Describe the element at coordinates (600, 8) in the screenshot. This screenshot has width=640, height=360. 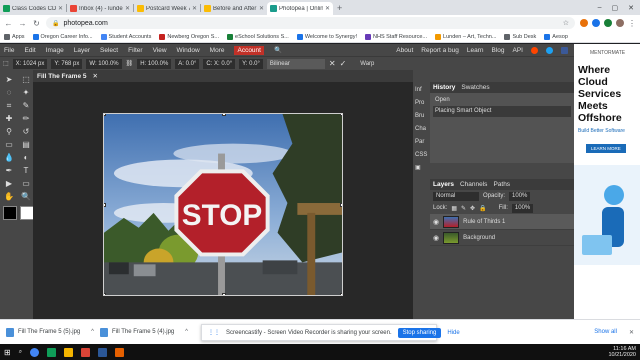
I see `minimize-button: –` at that location.